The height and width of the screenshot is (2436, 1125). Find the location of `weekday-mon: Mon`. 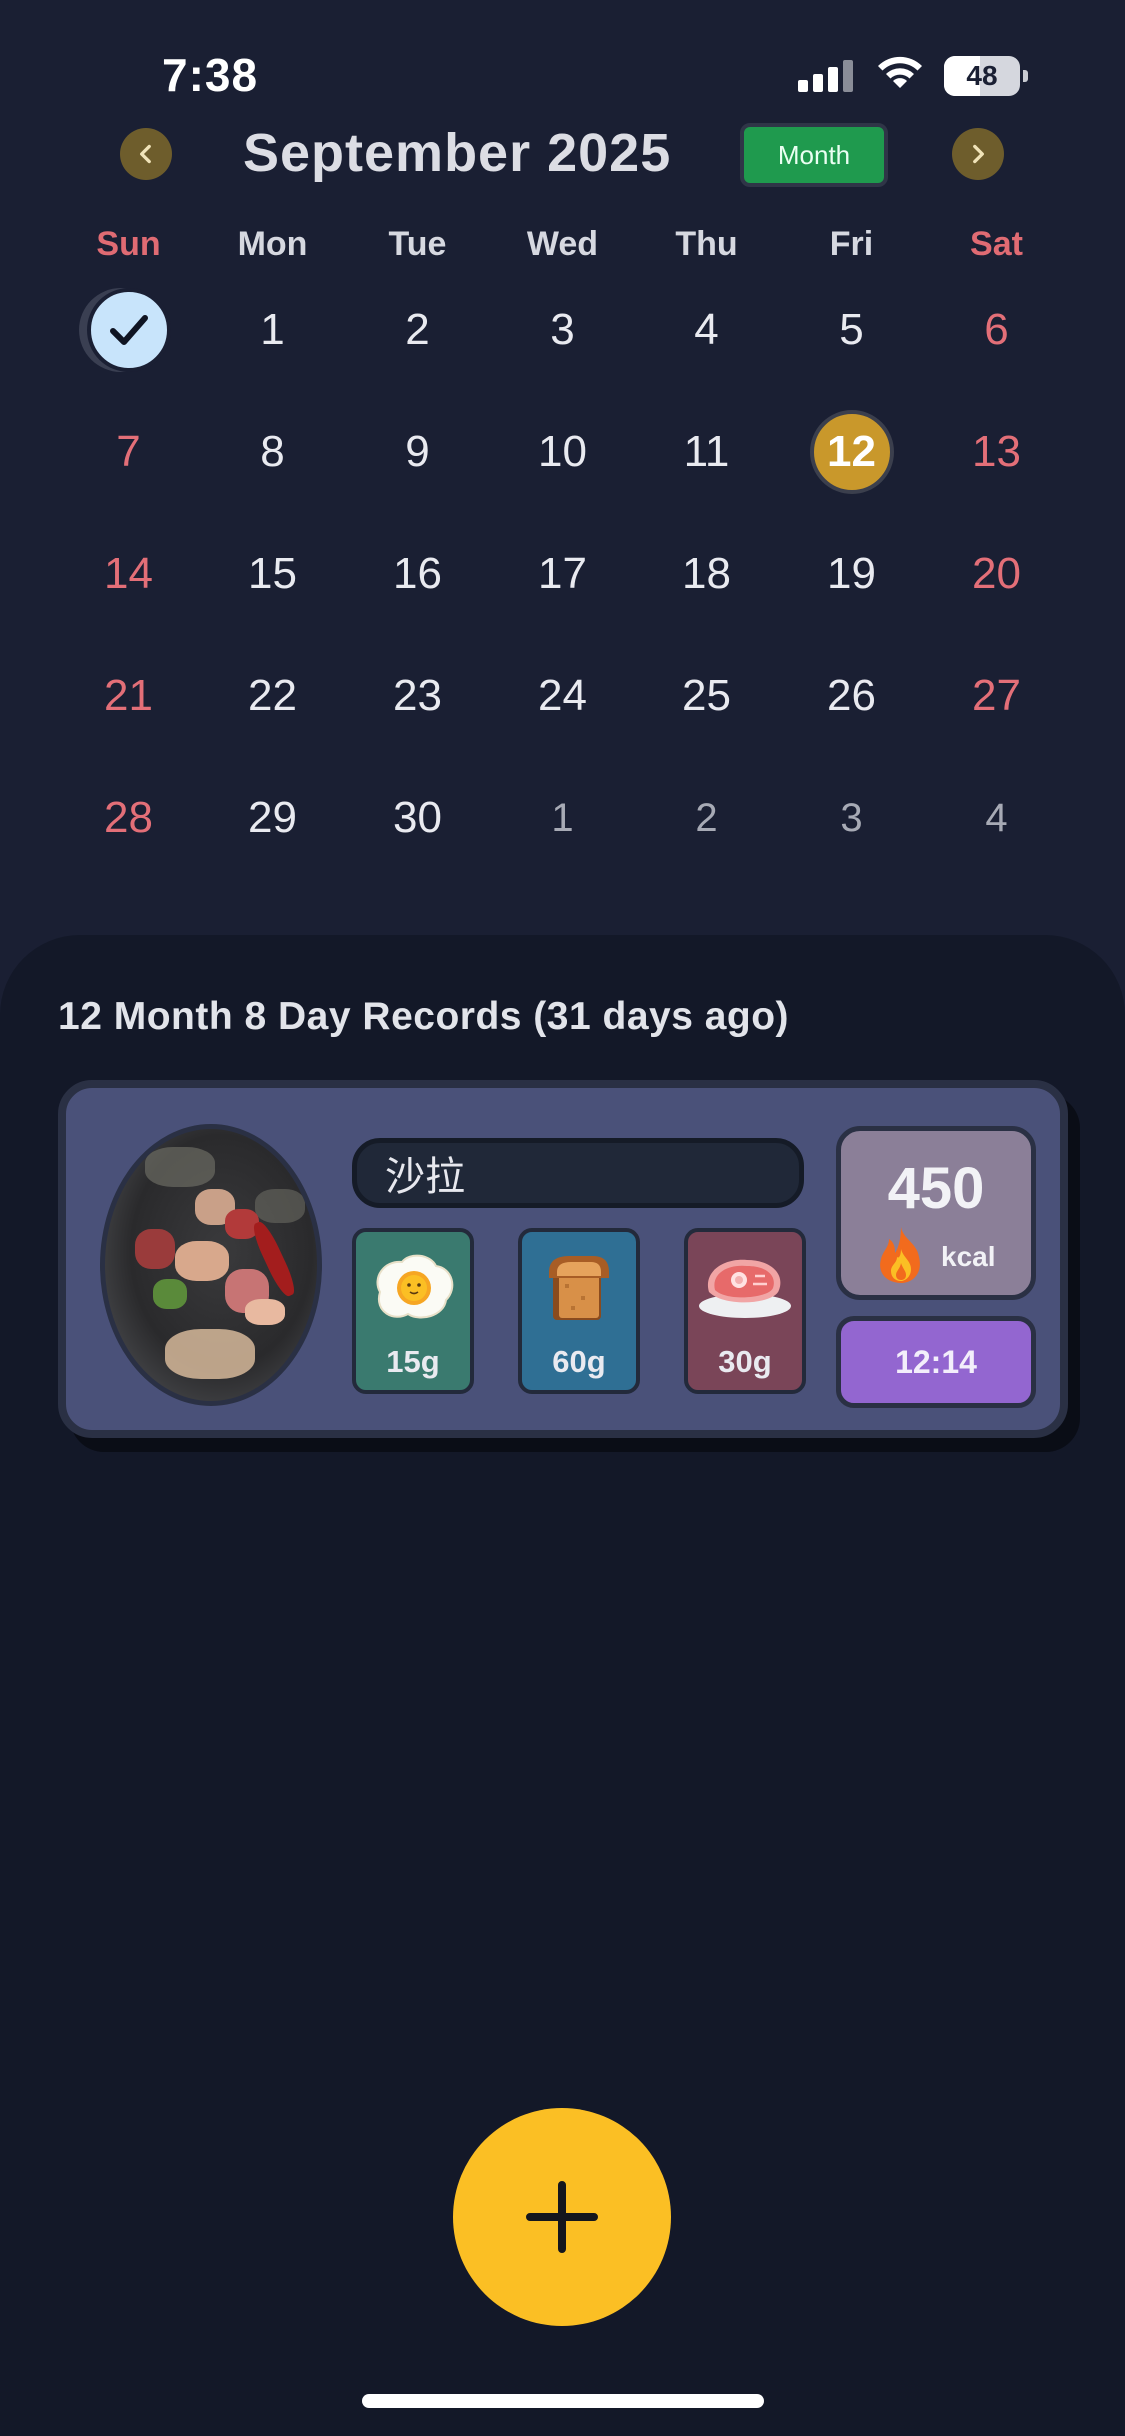

weekday-mon: Mon is located at coordinates (272, 244).